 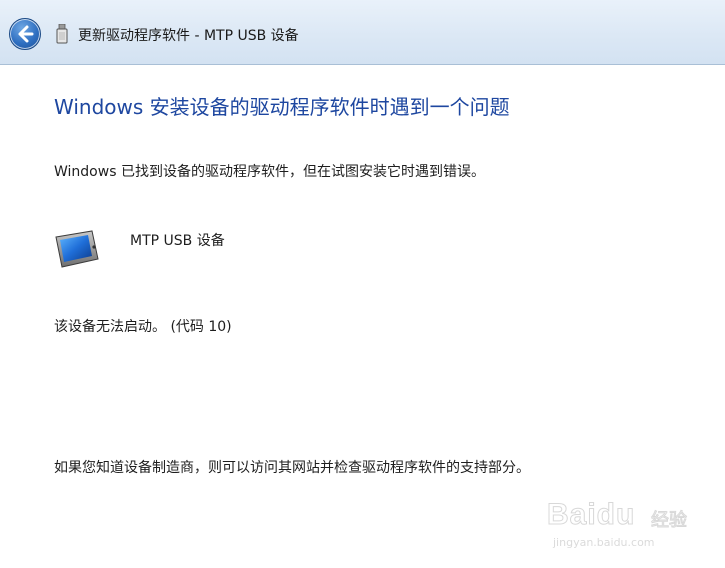 I want to click on device-name: MTP USB 设备, so click(x=177, y=241).